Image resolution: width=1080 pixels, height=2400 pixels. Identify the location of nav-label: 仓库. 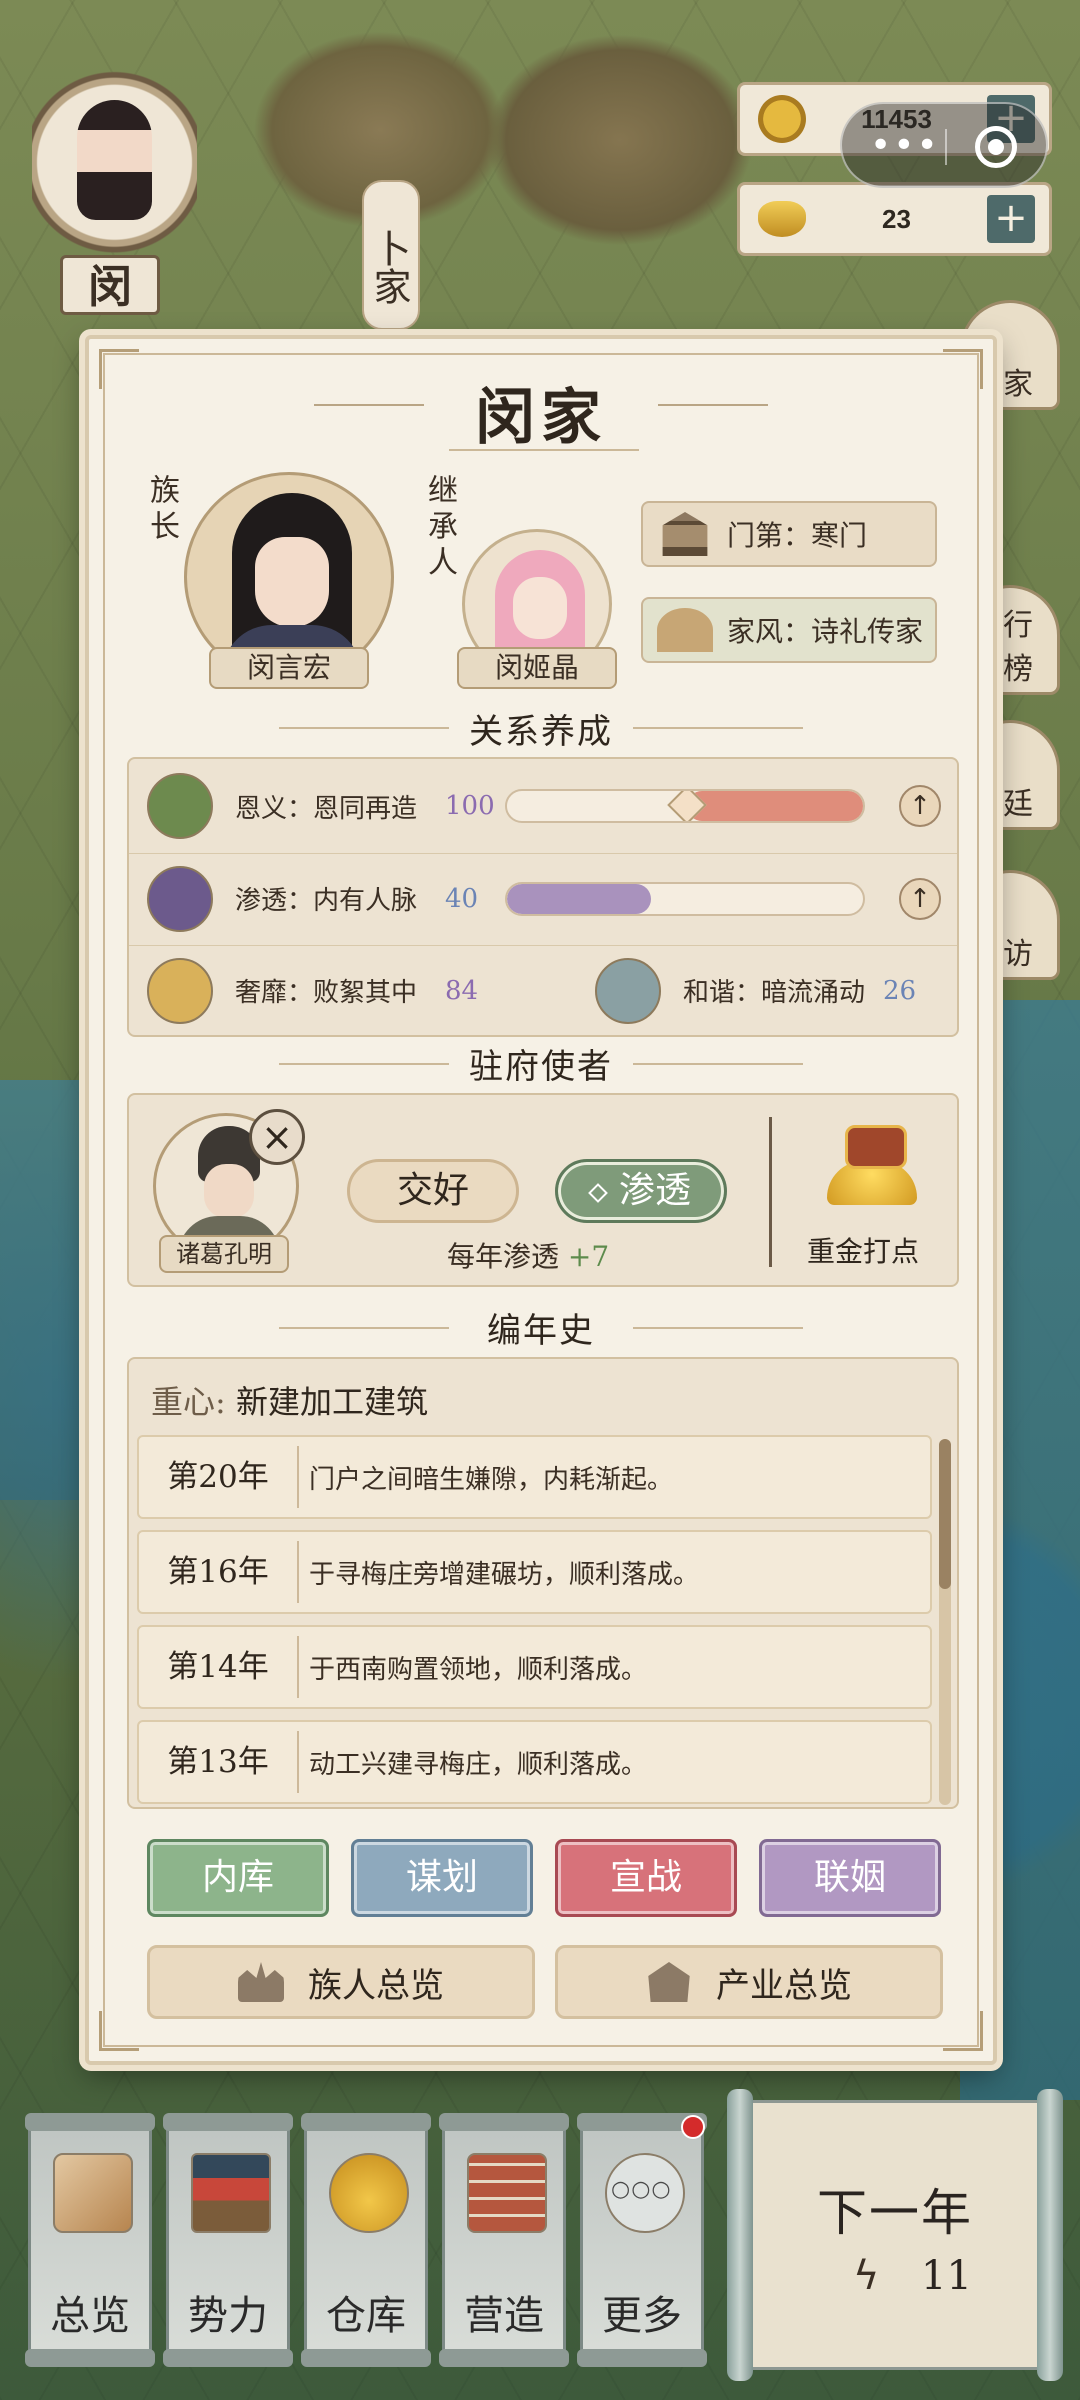
(366, 2316).